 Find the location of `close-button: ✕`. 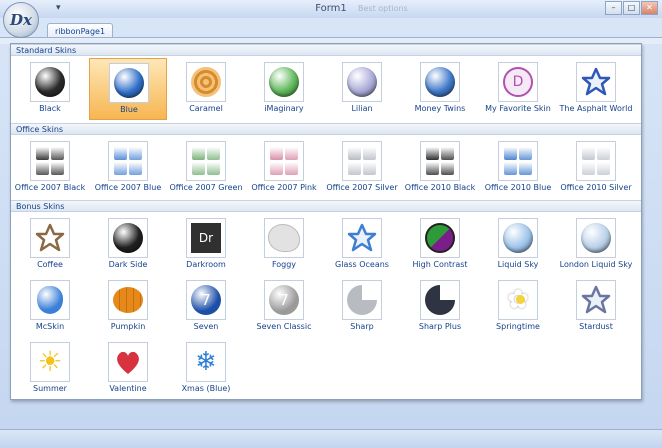

close-button: ✕ is located at coordinates (649, 8).